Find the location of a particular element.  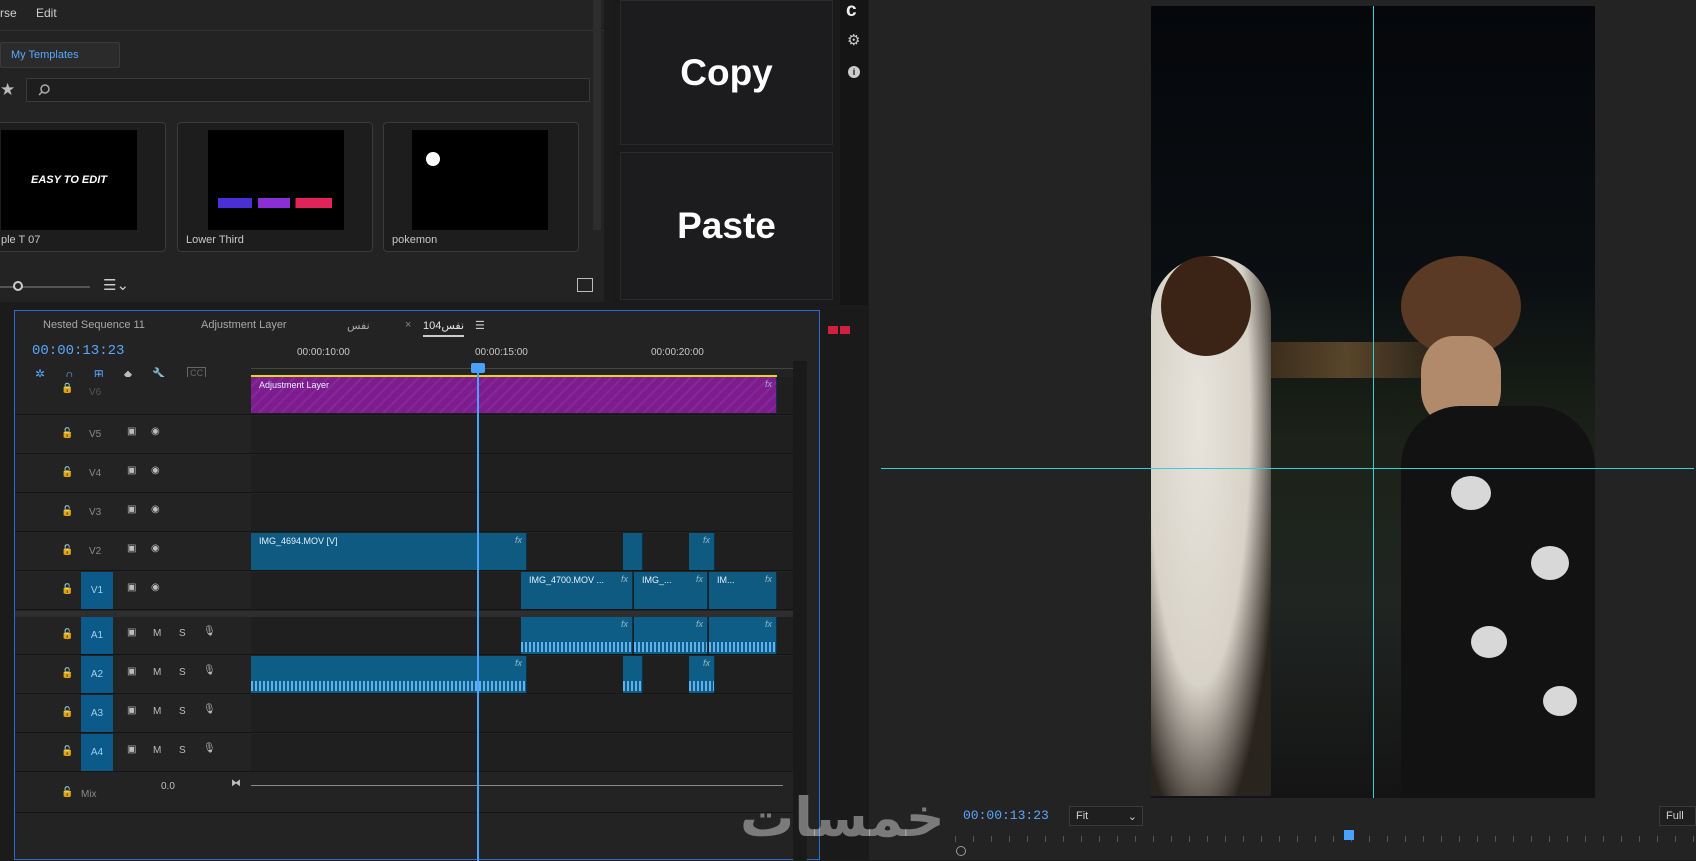

track-name: V3 is located at coordinates (95, 512).